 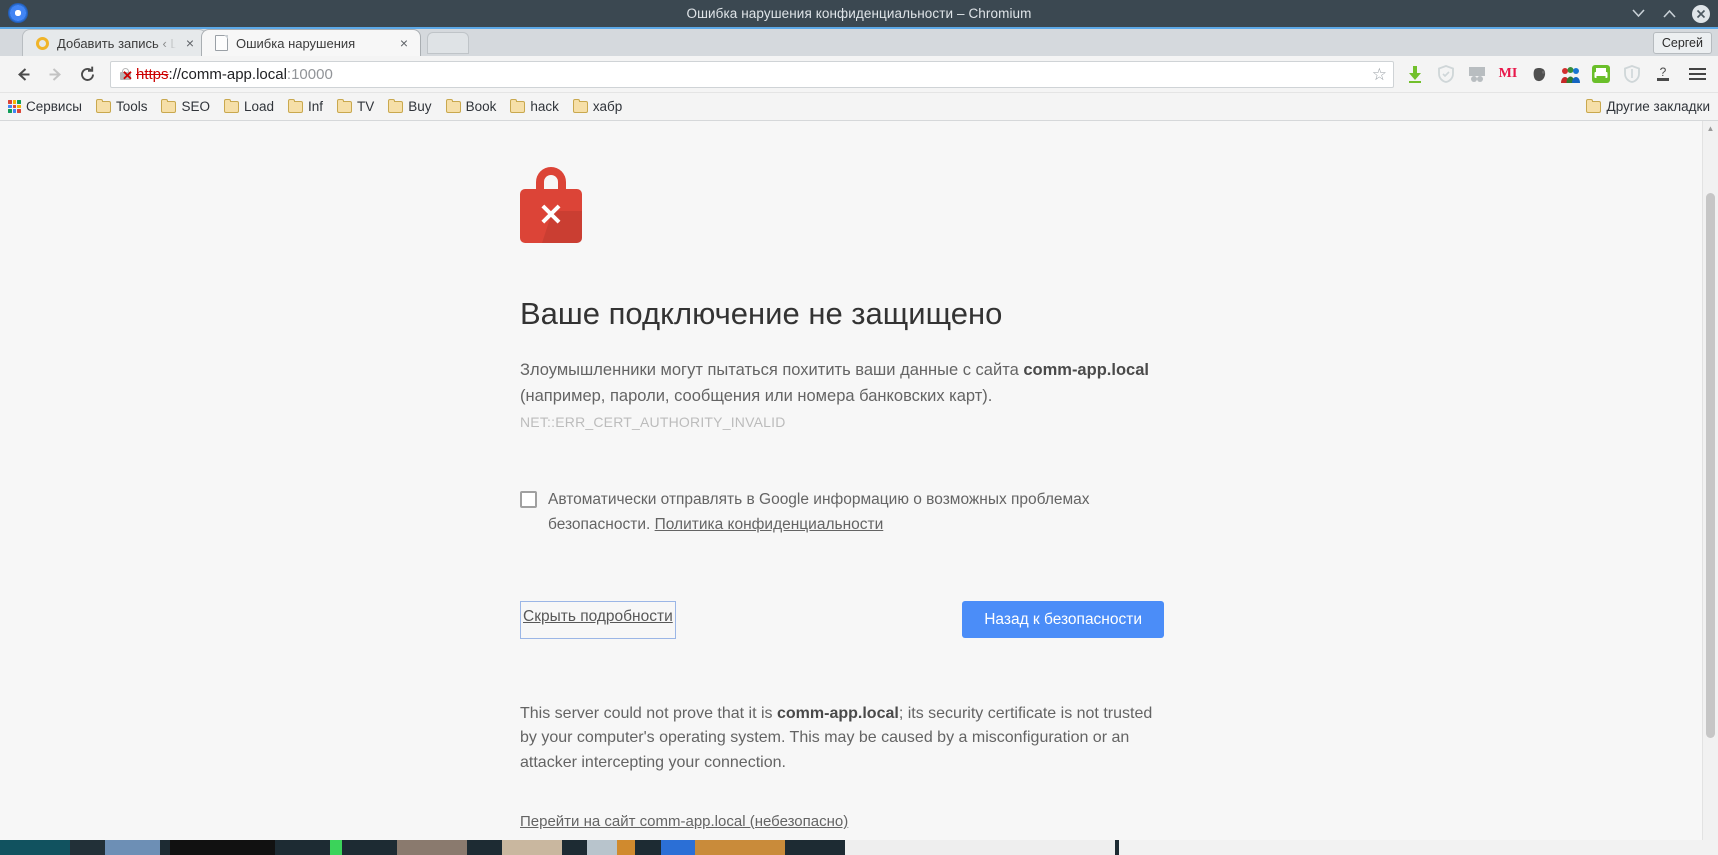 What do you see at coordinates (126, 74) in the screenshot?
I see `broken-lock-icon: ✕` at bounding box center [126, 74].